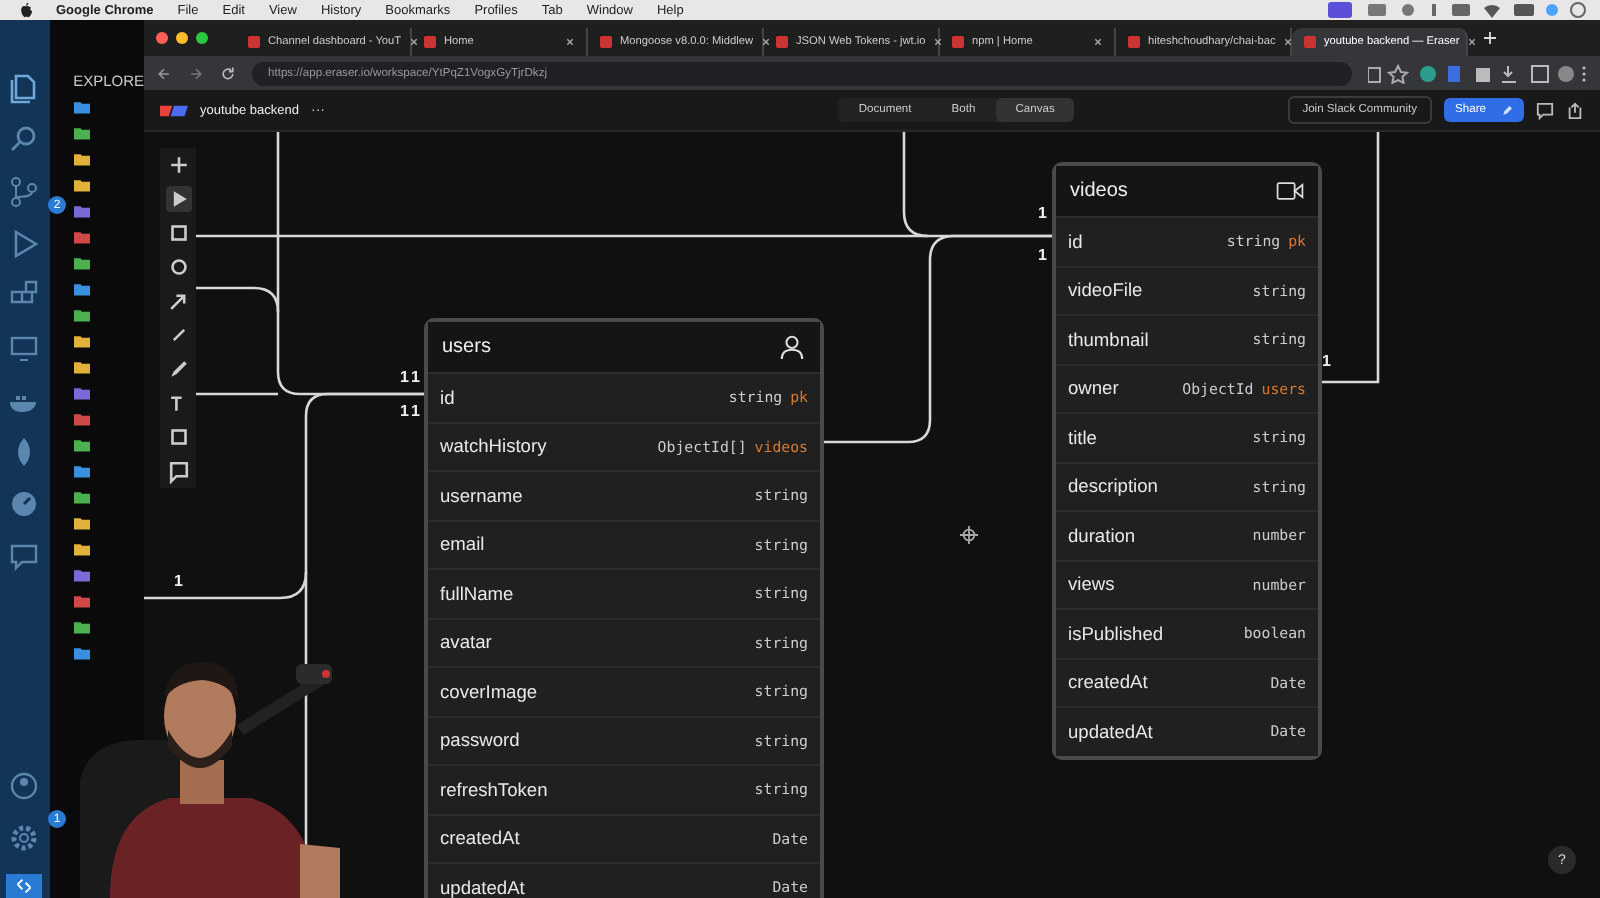 This screenshot has width=1600, height=898. What do you see at coordinates (178, 233) in the screenshot?
I see `rectangle-icon` at bounding box center [178, 233].